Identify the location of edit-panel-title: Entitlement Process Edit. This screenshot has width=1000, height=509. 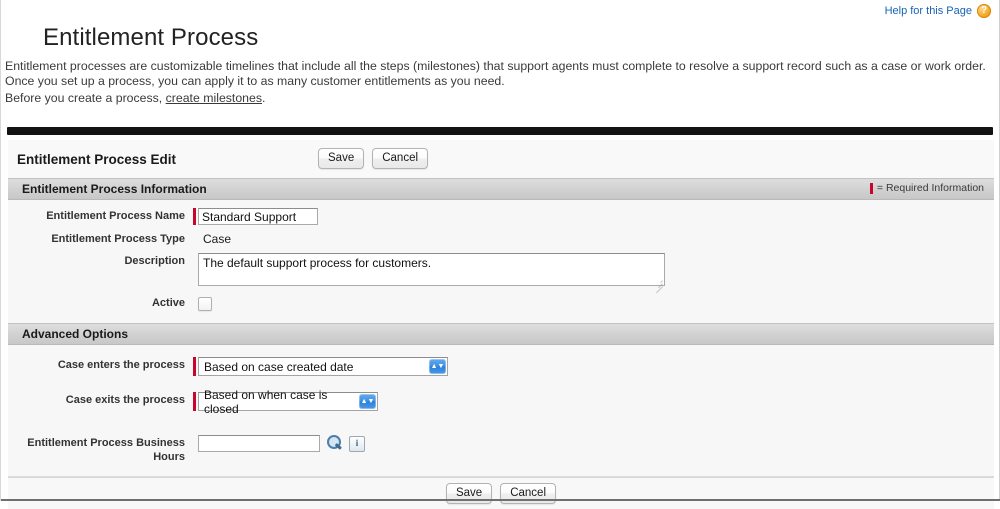
(97, 159).